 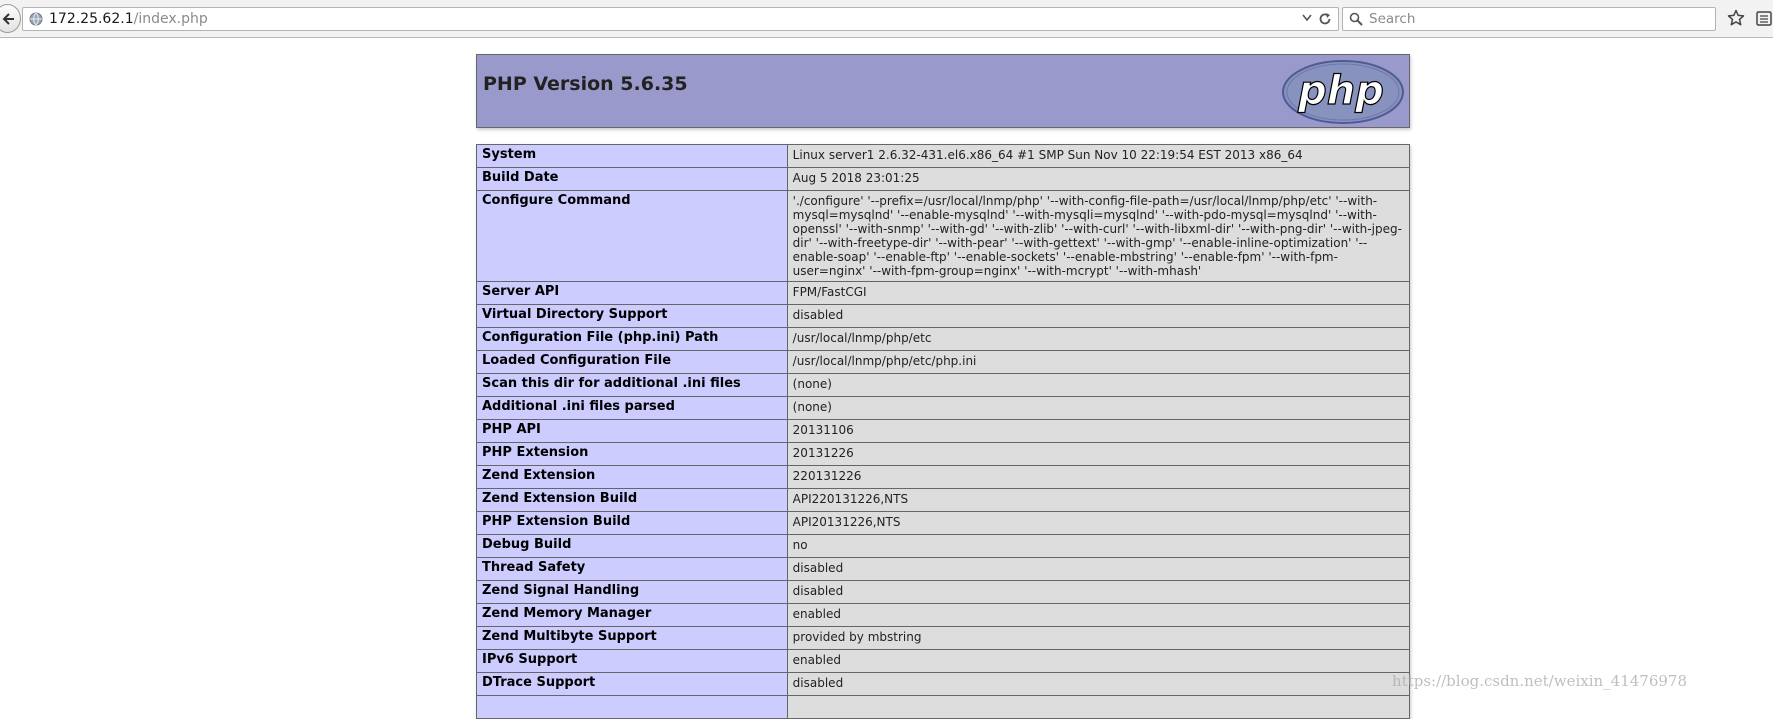 I want to click on row-label: PHP Extension, so click(x=632, y=454).